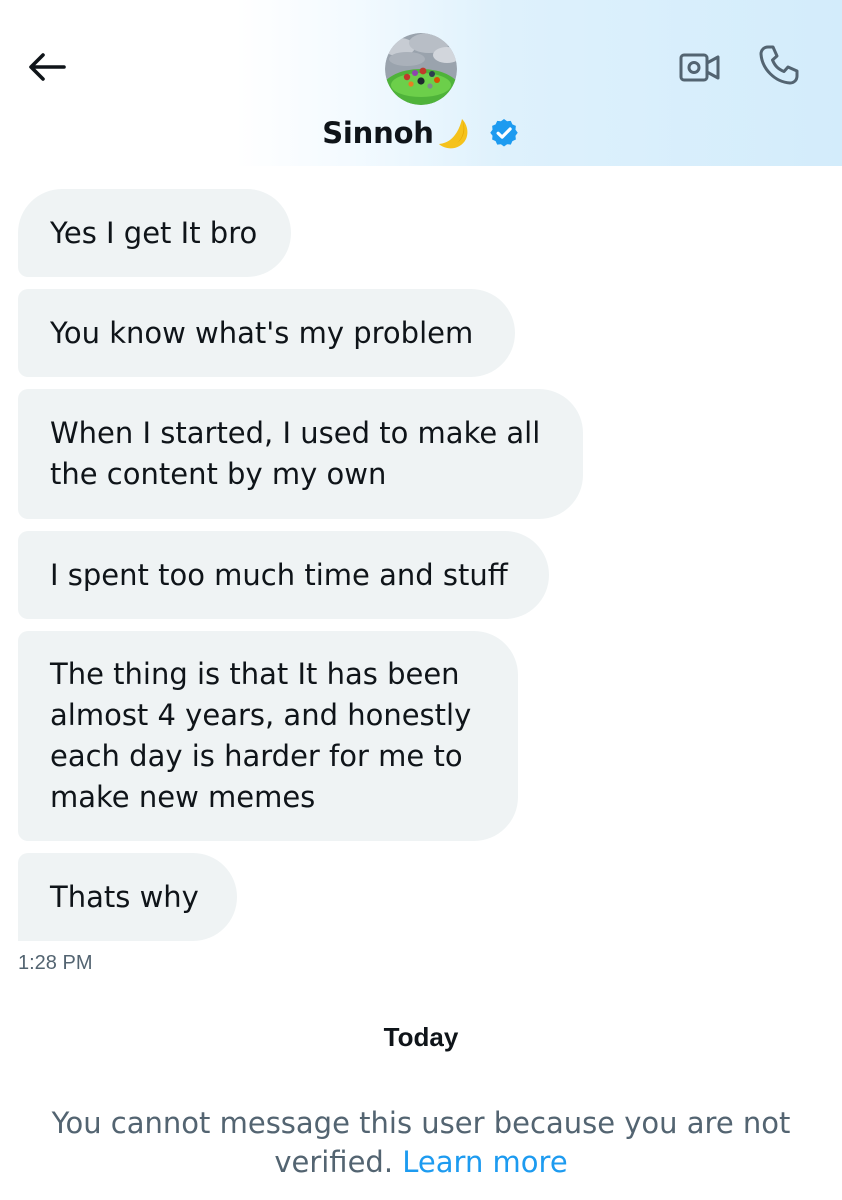 The image size is (842, 1200). I want to click on crescent-moon-icon, so click(453, 134).